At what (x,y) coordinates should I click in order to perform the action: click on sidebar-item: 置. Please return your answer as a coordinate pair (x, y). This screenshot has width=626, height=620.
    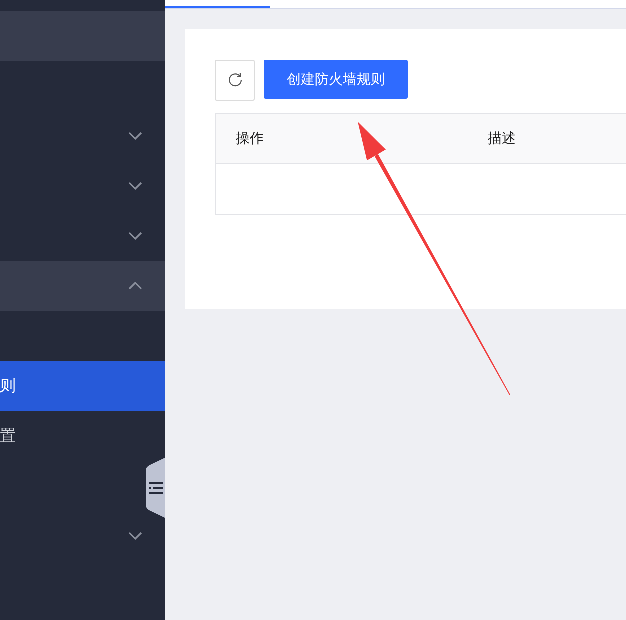
    Looking at the image, I should click on (8, 436).